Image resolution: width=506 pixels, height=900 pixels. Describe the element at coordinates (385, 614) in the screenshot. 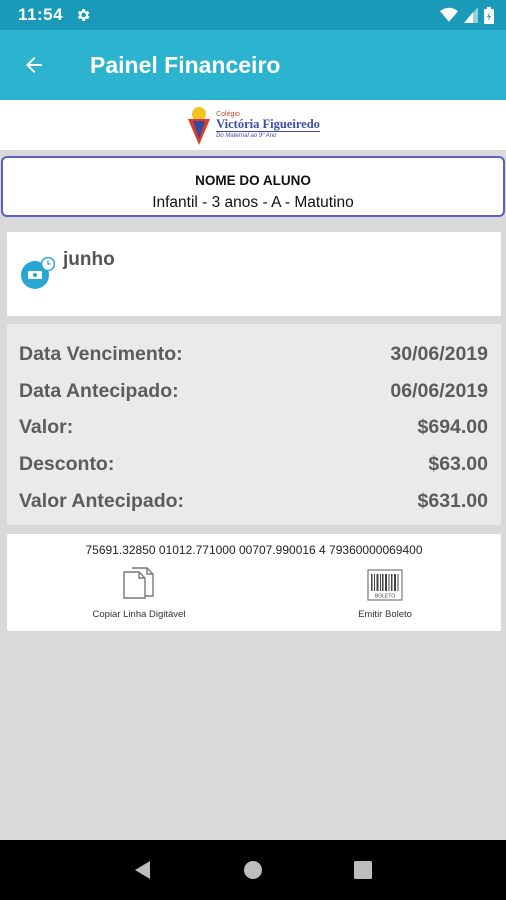

I see `emit-boleto-label: Emitir Boleto` at that location.